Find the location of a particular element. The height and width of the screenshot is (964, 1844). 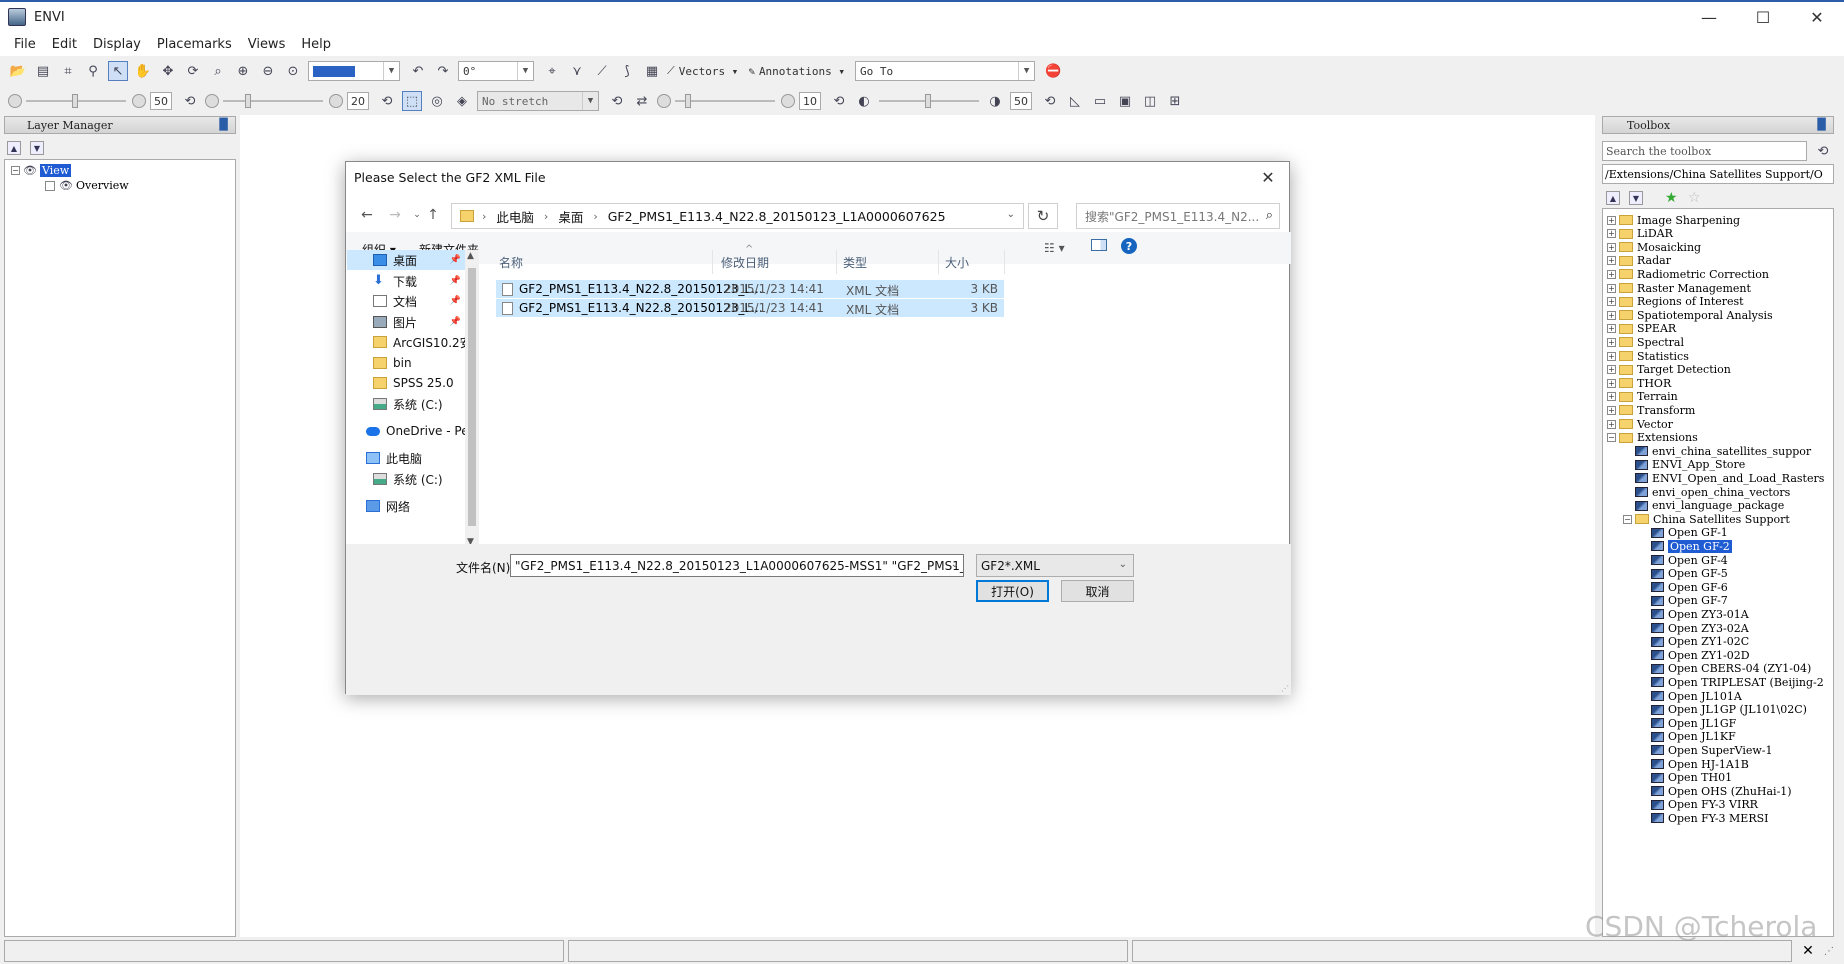

vectors-dropdown: ⟋ Vectors ▾ is located at coordinates (702, 71).